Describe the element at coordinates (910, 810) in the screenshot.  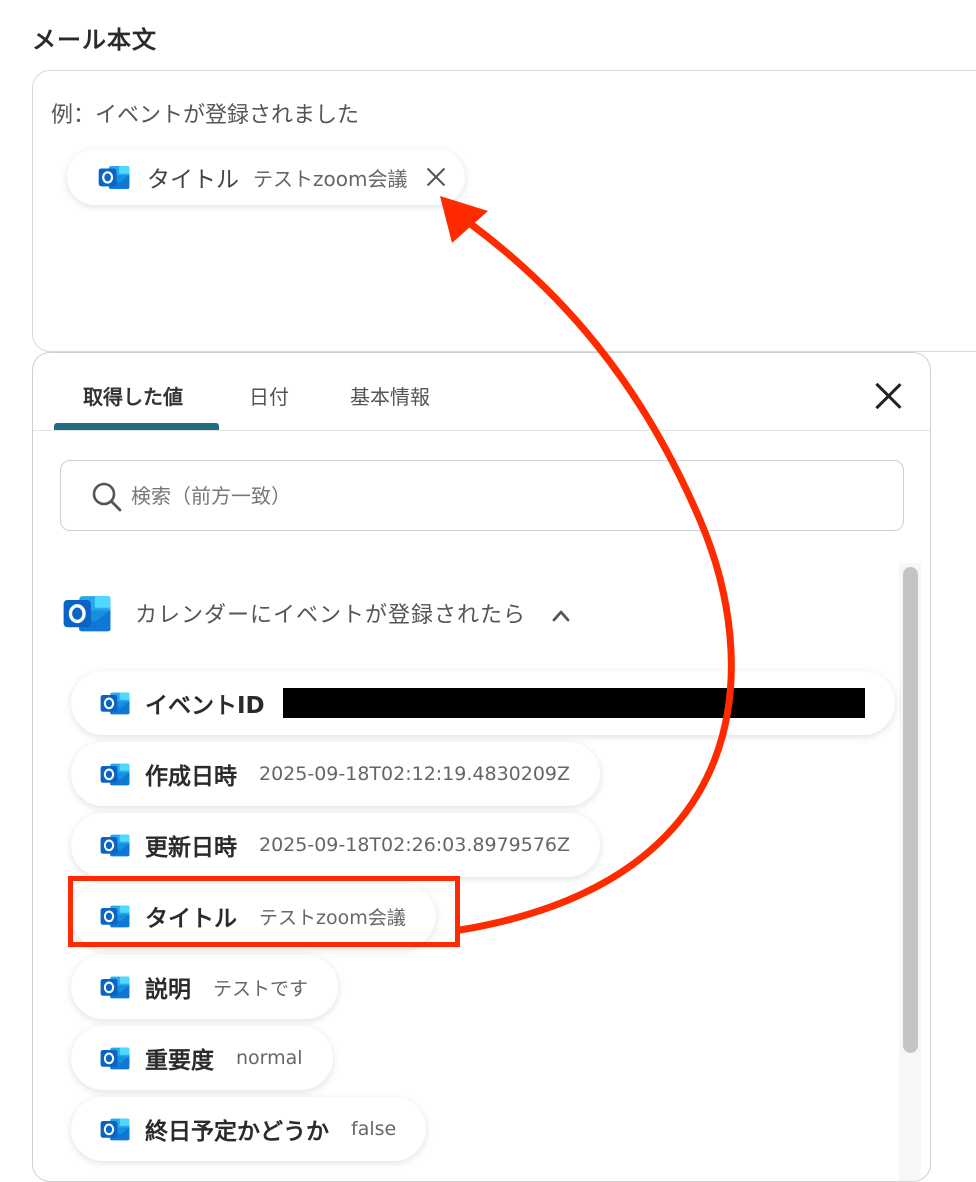
I see `scrollbar-thumb` at that location.